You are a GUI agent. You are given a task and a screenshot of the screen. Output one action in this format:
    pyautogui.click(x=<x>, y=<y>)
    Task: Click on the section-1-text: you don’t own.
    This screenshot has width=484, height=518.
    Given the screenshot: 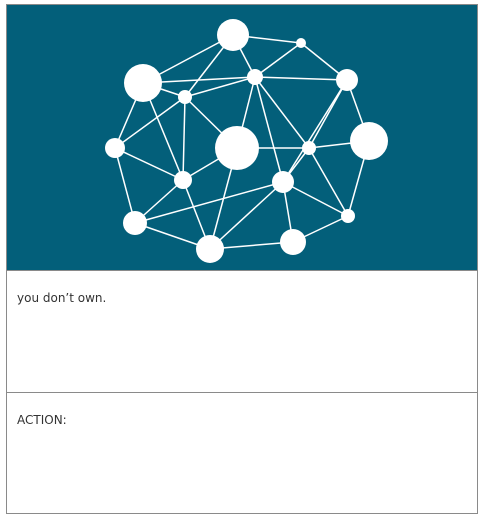 What is the action you would take?
    pyautogui.click(x=62, y=298)
    